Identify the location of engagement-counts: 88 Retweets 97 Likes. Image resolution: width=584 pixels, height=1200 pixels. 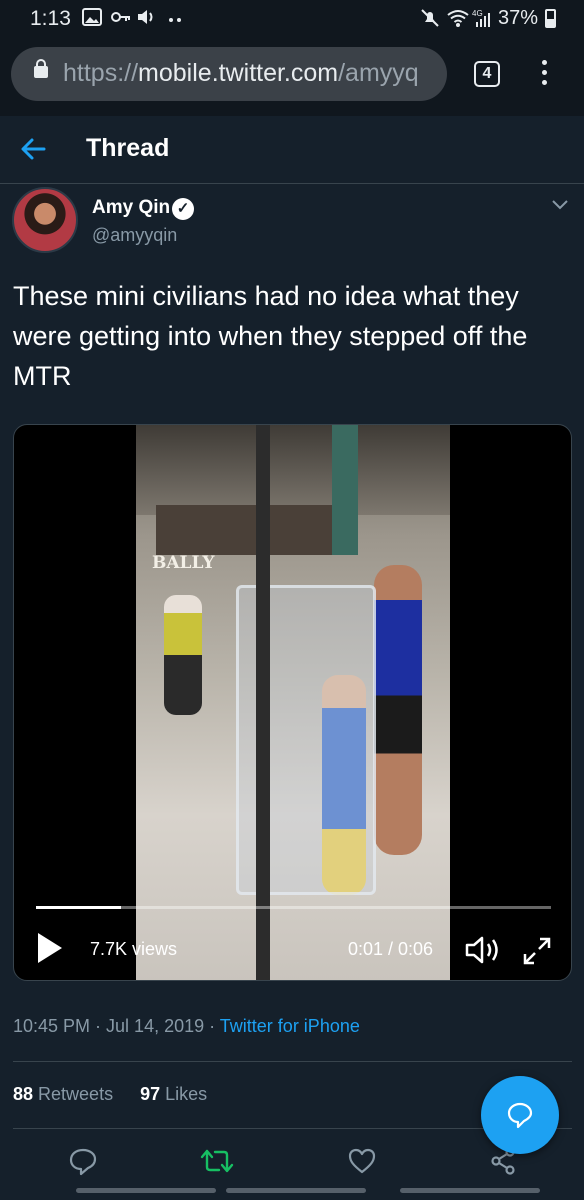
(110, 1094).